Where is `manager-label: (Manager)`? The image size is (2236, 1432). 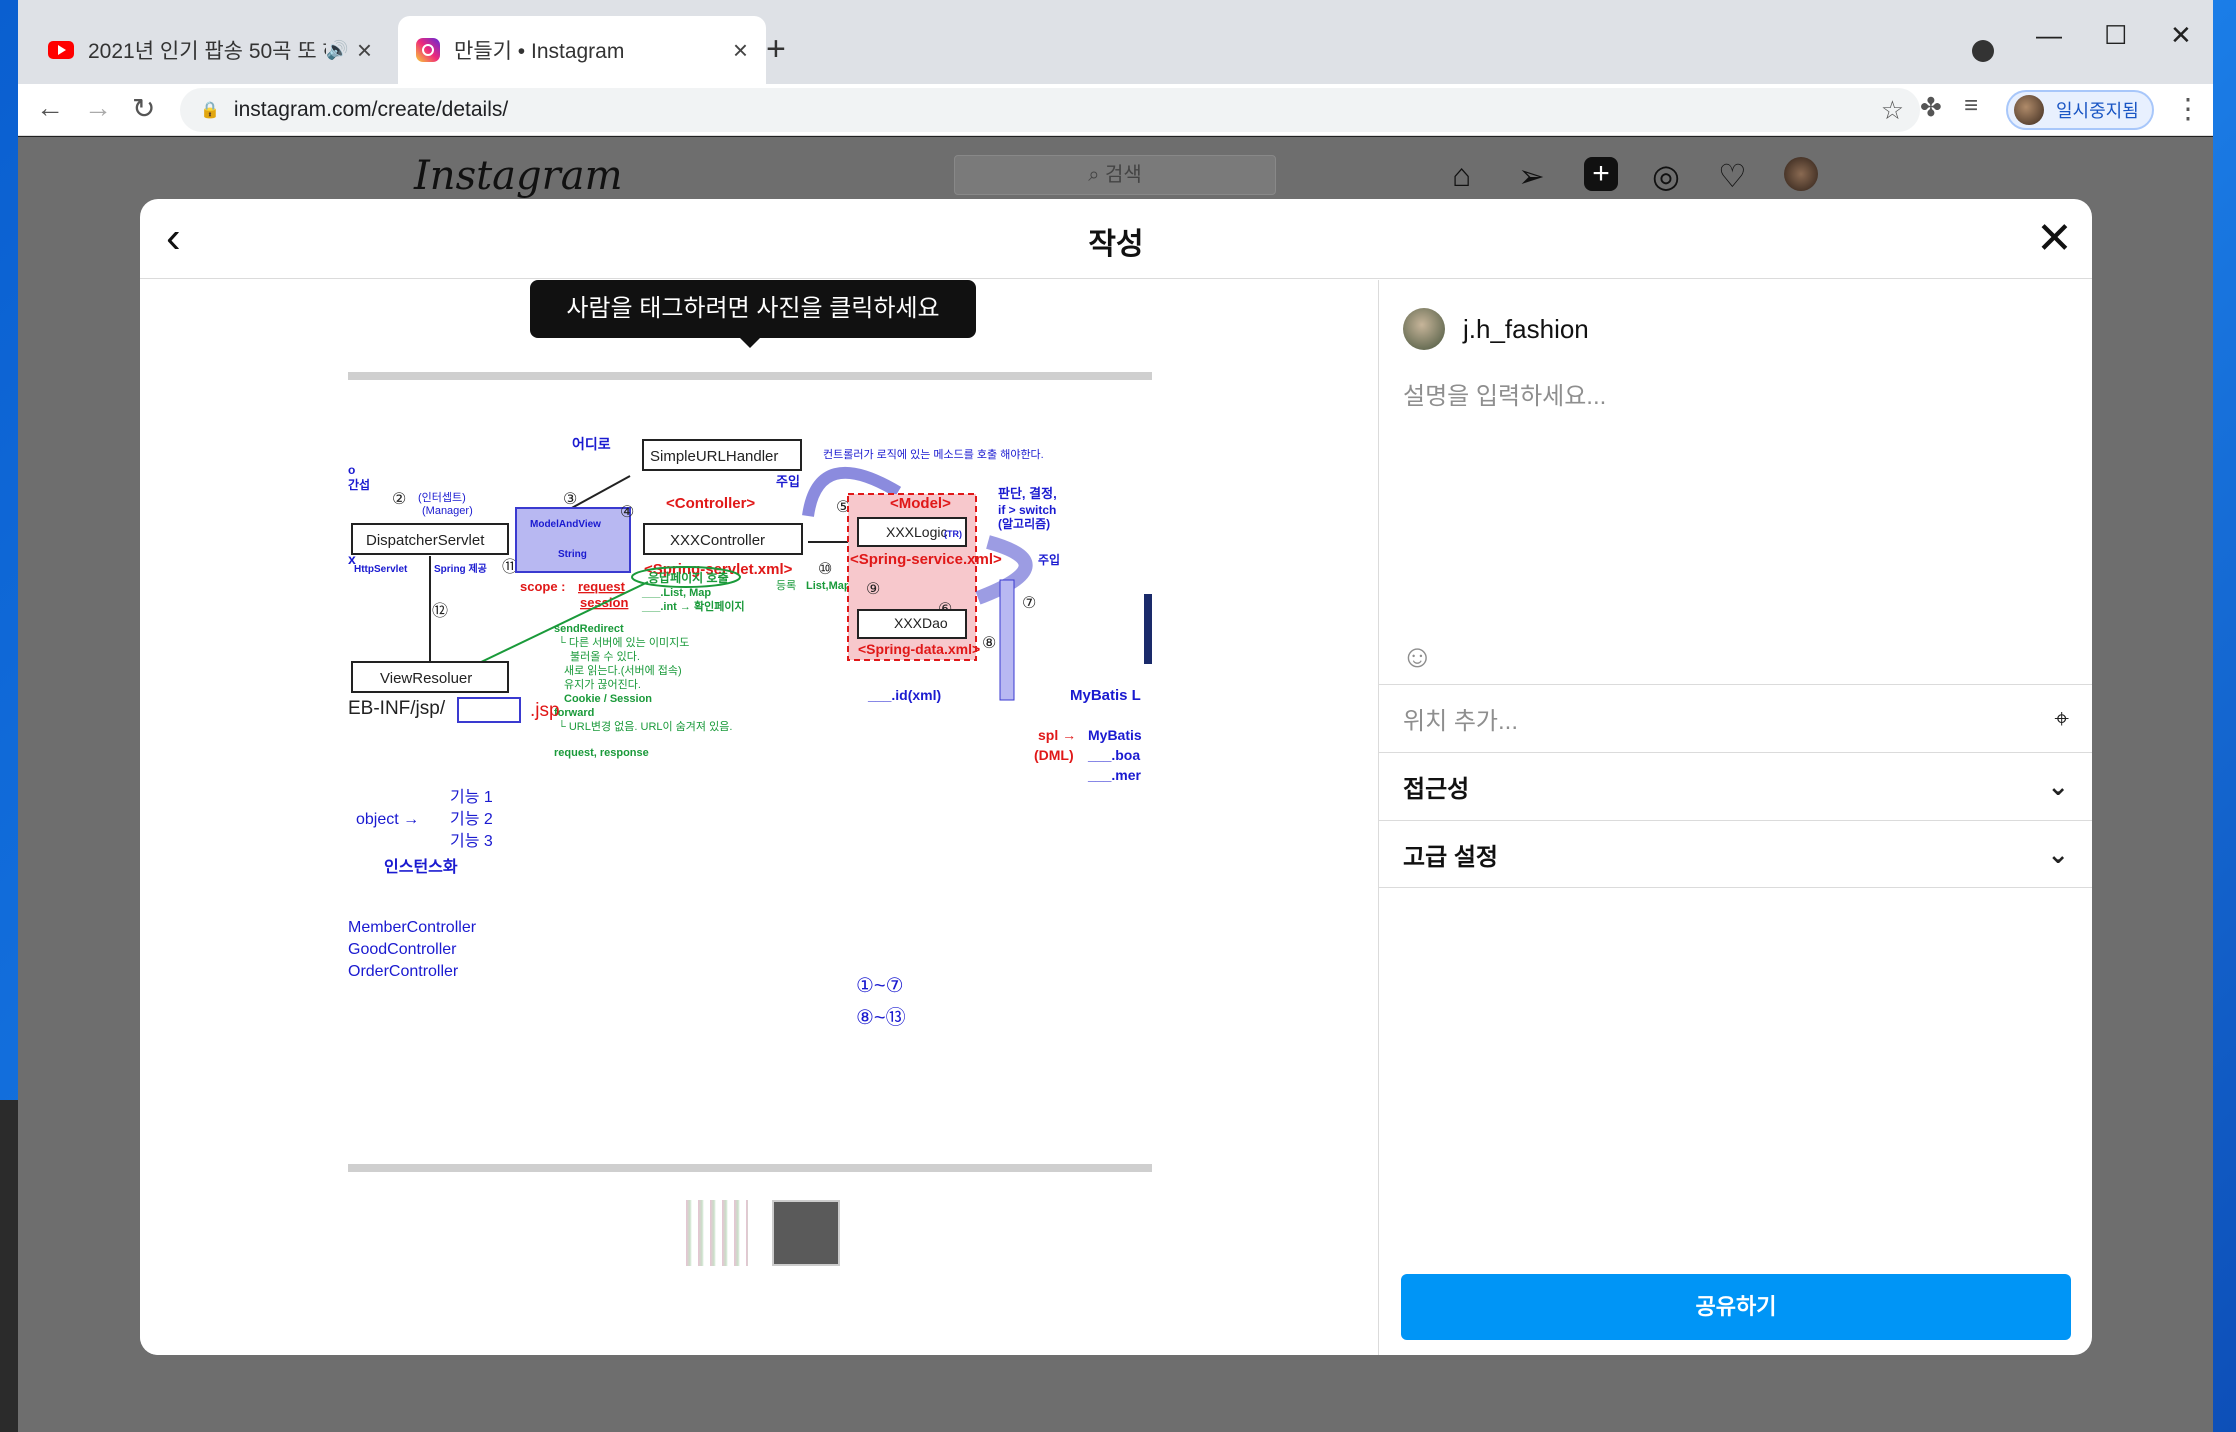
manager-label: (Manager) is located at coordinates (447, 511).